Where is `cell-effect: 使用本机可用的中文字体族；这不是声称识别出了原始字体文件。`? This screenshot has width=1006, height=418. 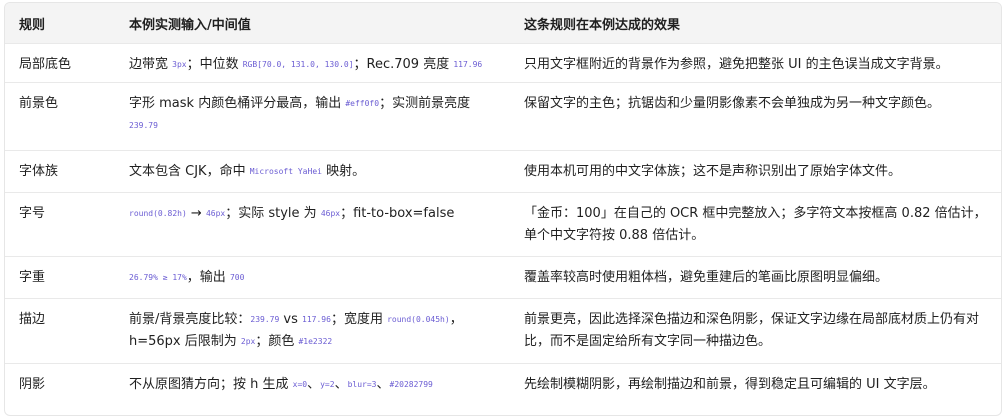 cell-effect: 使用本机可用的中文字体族；这不是声称识别出了原始字体文件。 is located at coordinates (755, 171).